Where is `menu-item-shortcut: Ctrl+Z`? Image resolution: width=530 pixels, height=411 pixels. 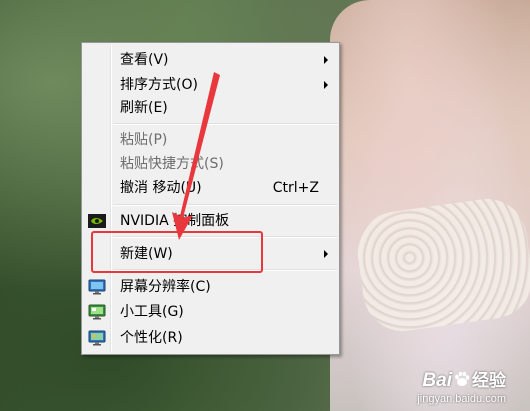 menu-item-shortcut: Ctrl+Z is located at coordinates (295, 188).